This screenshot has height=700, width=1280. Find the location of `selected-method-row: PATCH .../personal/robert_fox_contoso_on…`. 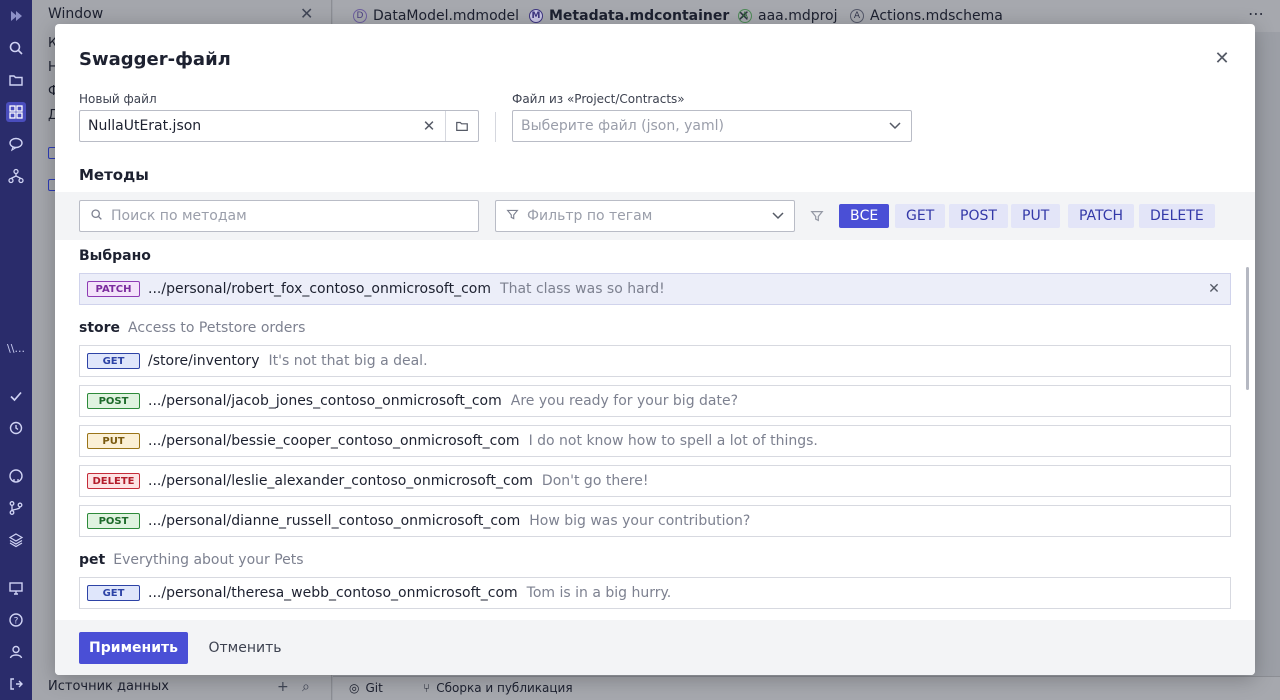

selected-method-row: PATCH .../personal/robert_fox_contoso_on… is located at coordinates (655, 289).